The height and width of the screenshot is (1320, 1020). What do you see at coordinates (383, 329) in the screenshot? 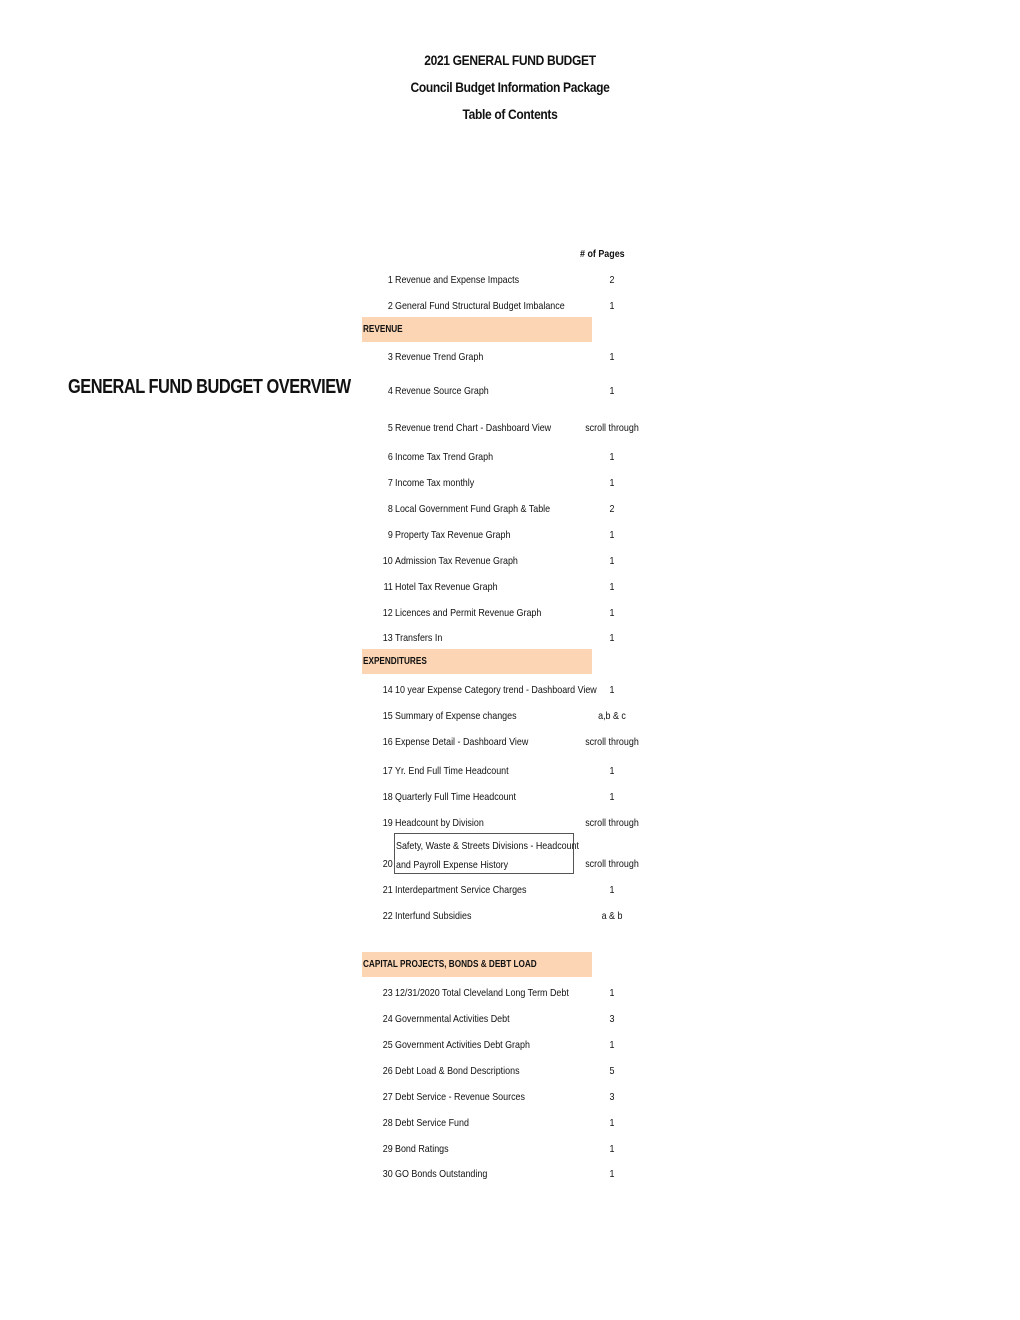
I see `section-label: REVENUE` at bounding box center [383, 329].